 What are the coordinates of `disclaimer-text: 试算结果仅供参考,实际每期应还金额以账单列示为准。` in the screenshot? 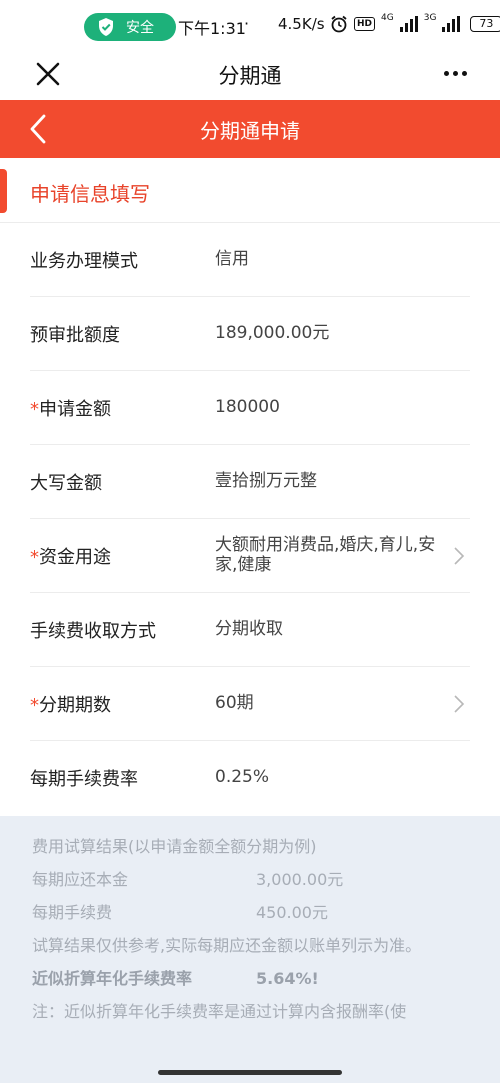 It's located at (227, 945).